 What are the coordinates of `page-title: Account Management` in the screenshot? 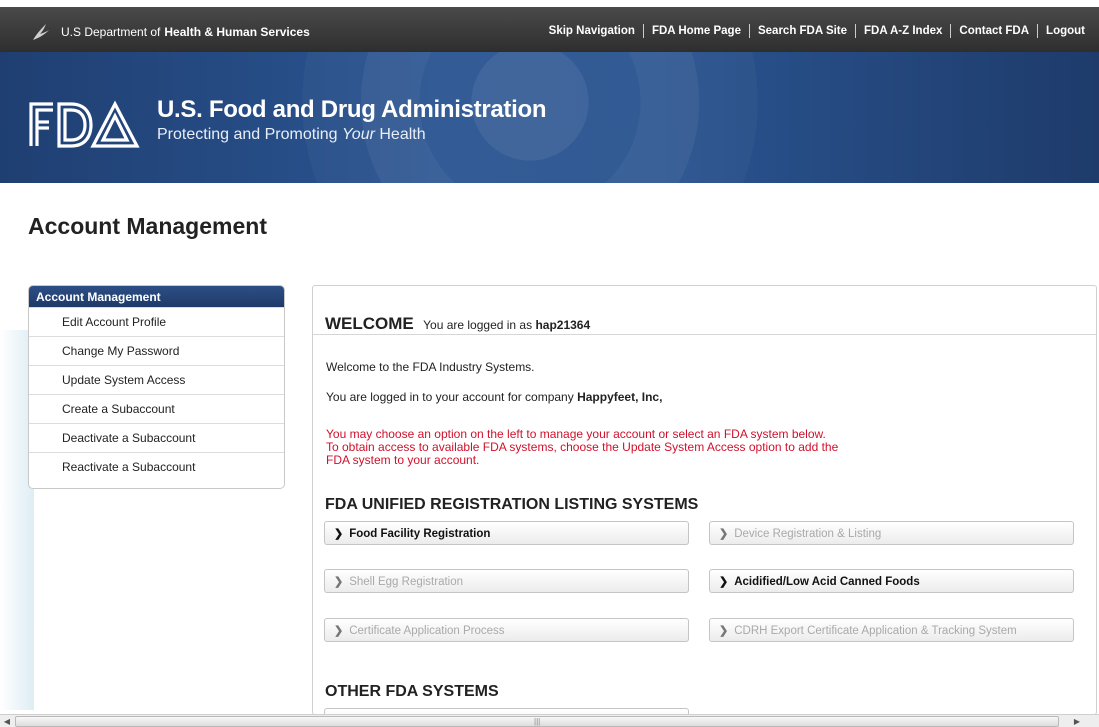 It's located at (147, 226).